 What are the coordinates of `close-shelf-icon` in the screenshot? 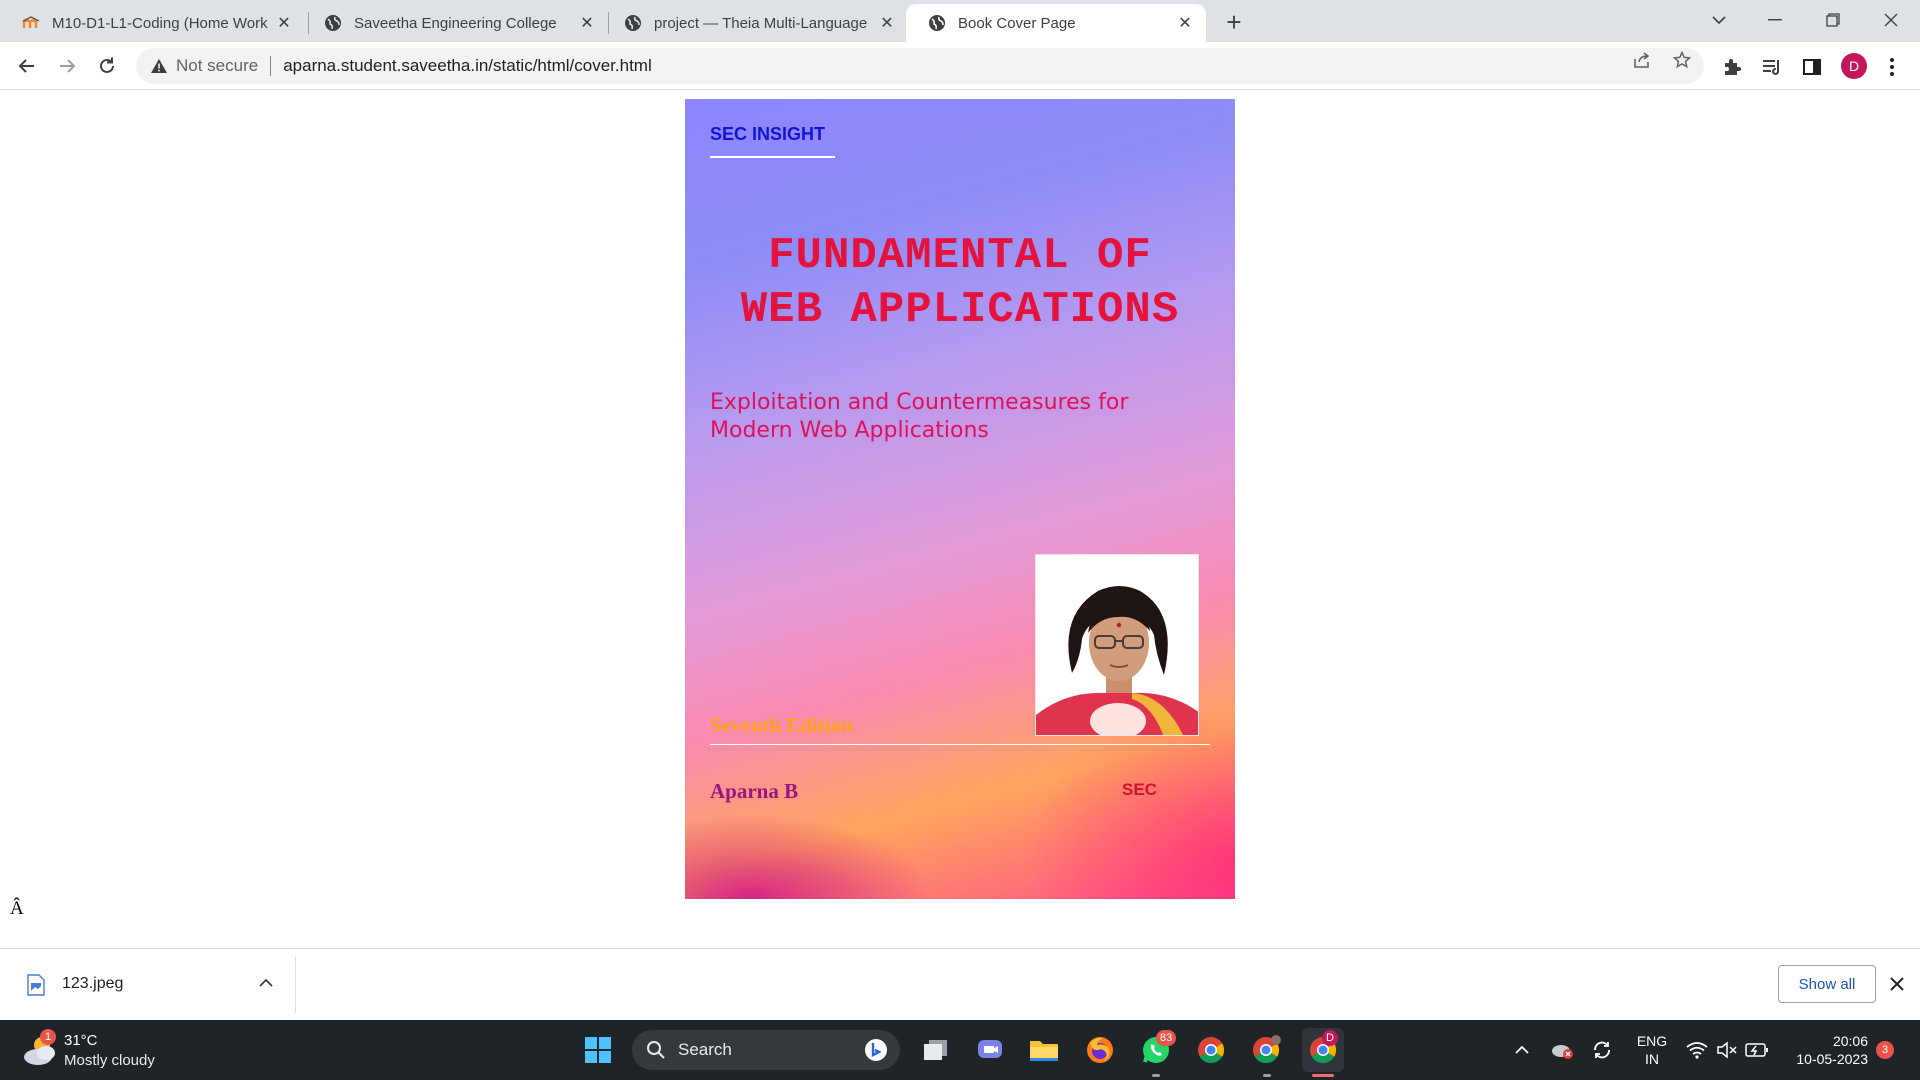 It's located at (1897, 984).